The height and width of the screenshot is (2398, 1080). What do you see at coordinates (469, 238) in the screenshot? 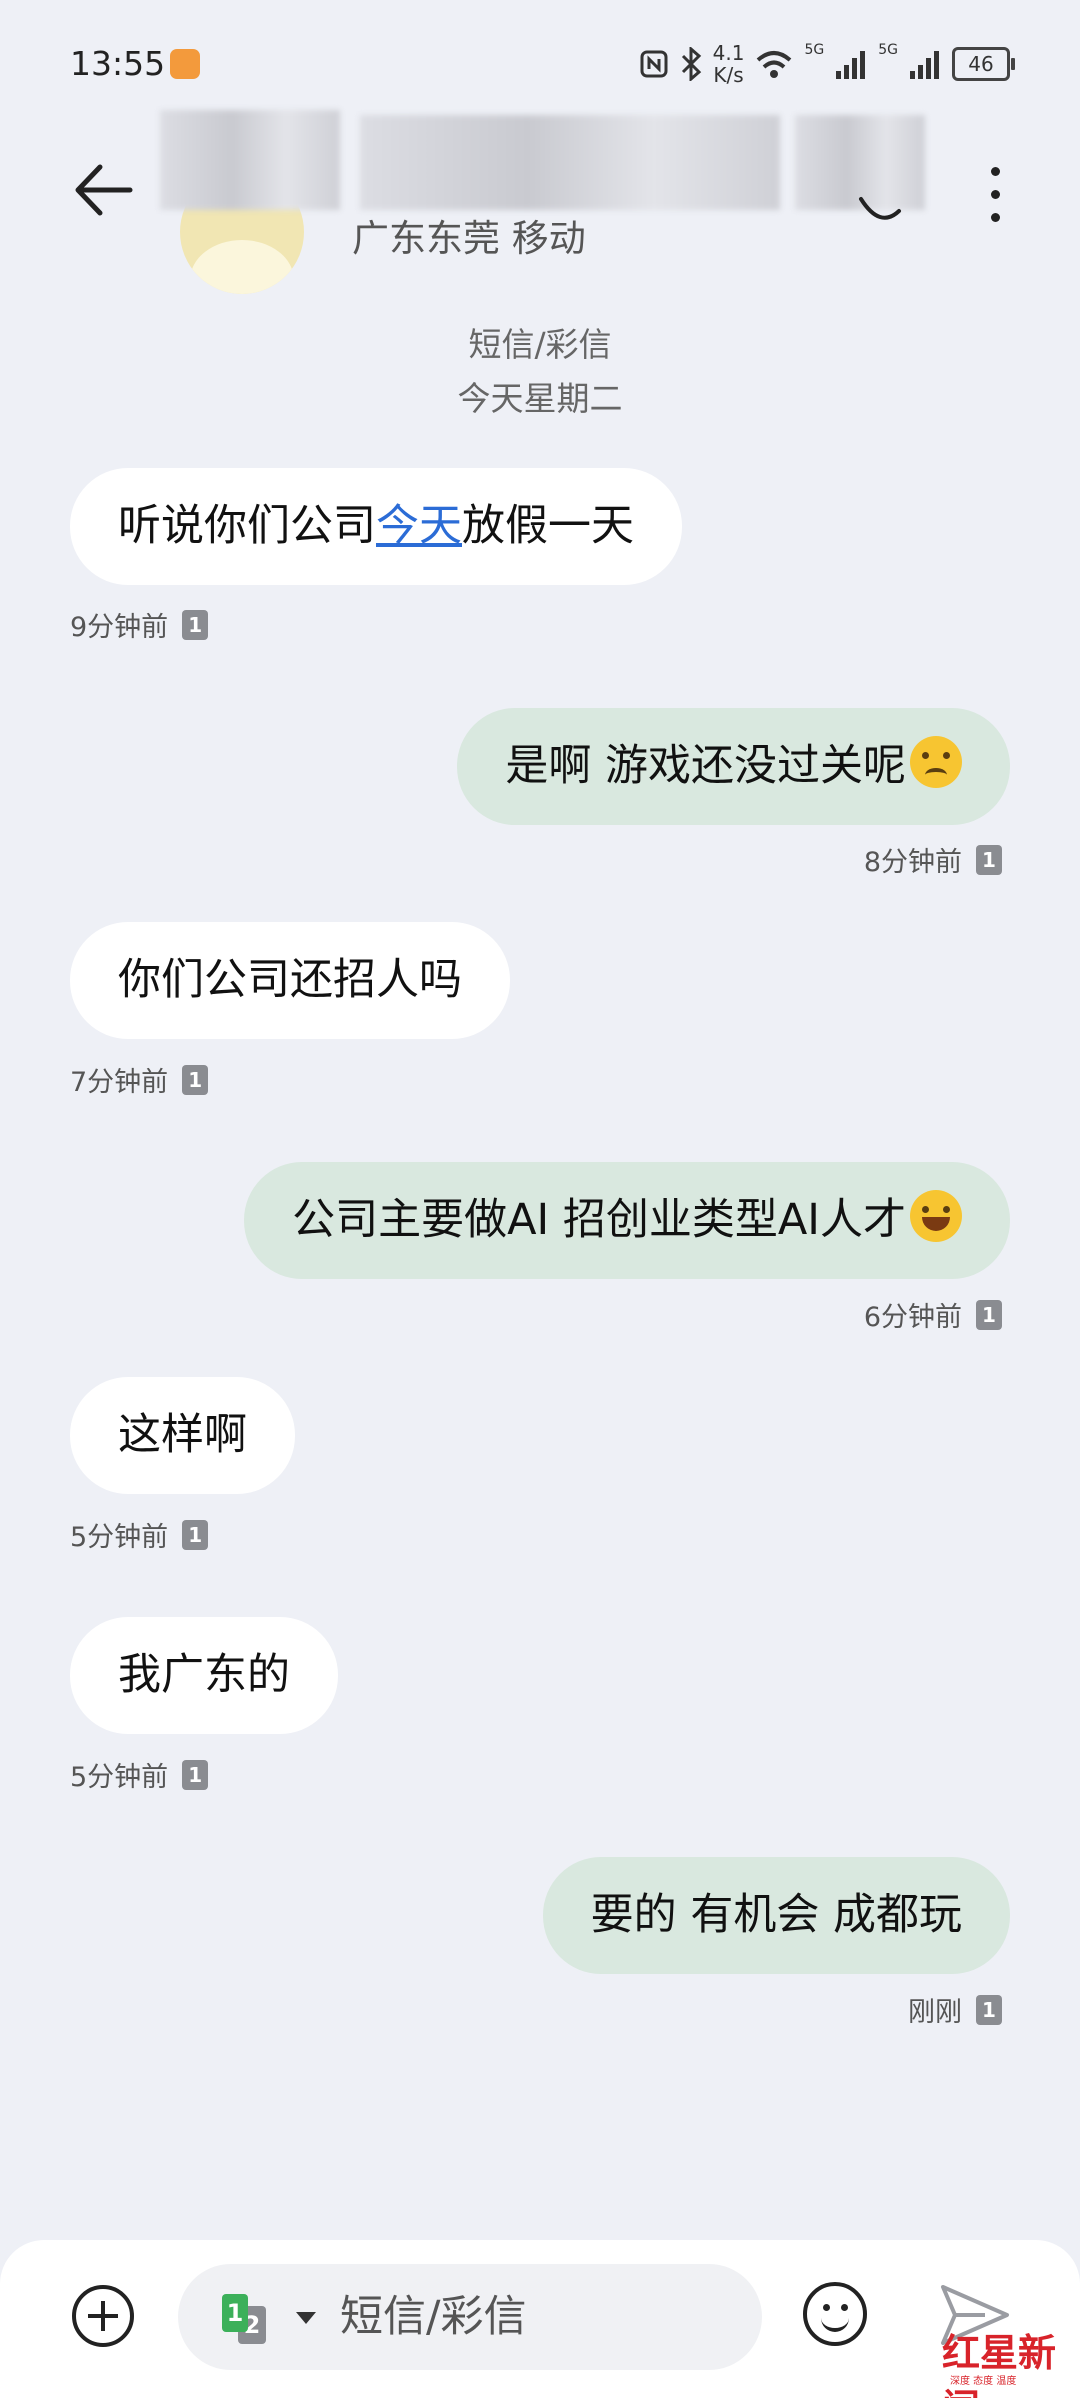
I see `contact-location-carrier: 广东东莞 移动` at bounding box center [469, 238].